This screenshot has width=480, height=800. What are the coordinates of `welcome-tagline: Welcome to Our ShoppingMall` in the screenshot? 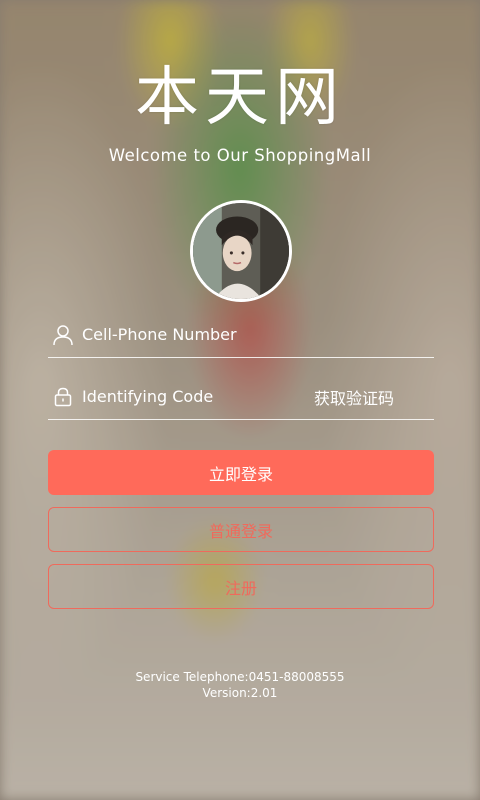 It's located at (240, 155).